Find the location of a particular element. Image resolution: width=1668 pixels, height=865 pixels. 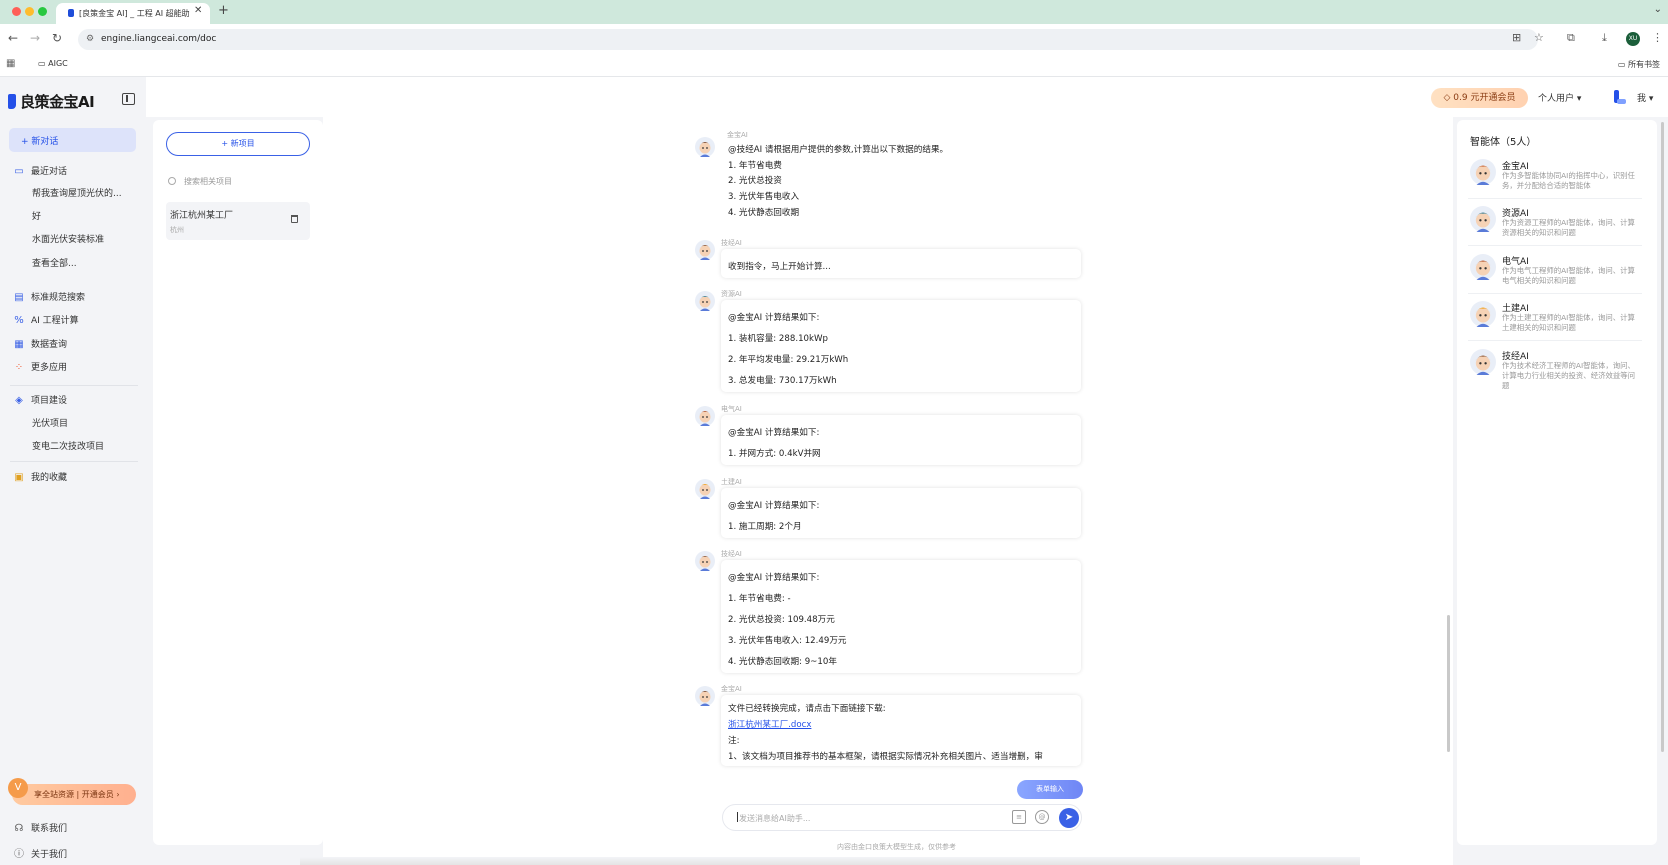

project-nav-item: 光伏项目 is located at coordinates (50, 422).